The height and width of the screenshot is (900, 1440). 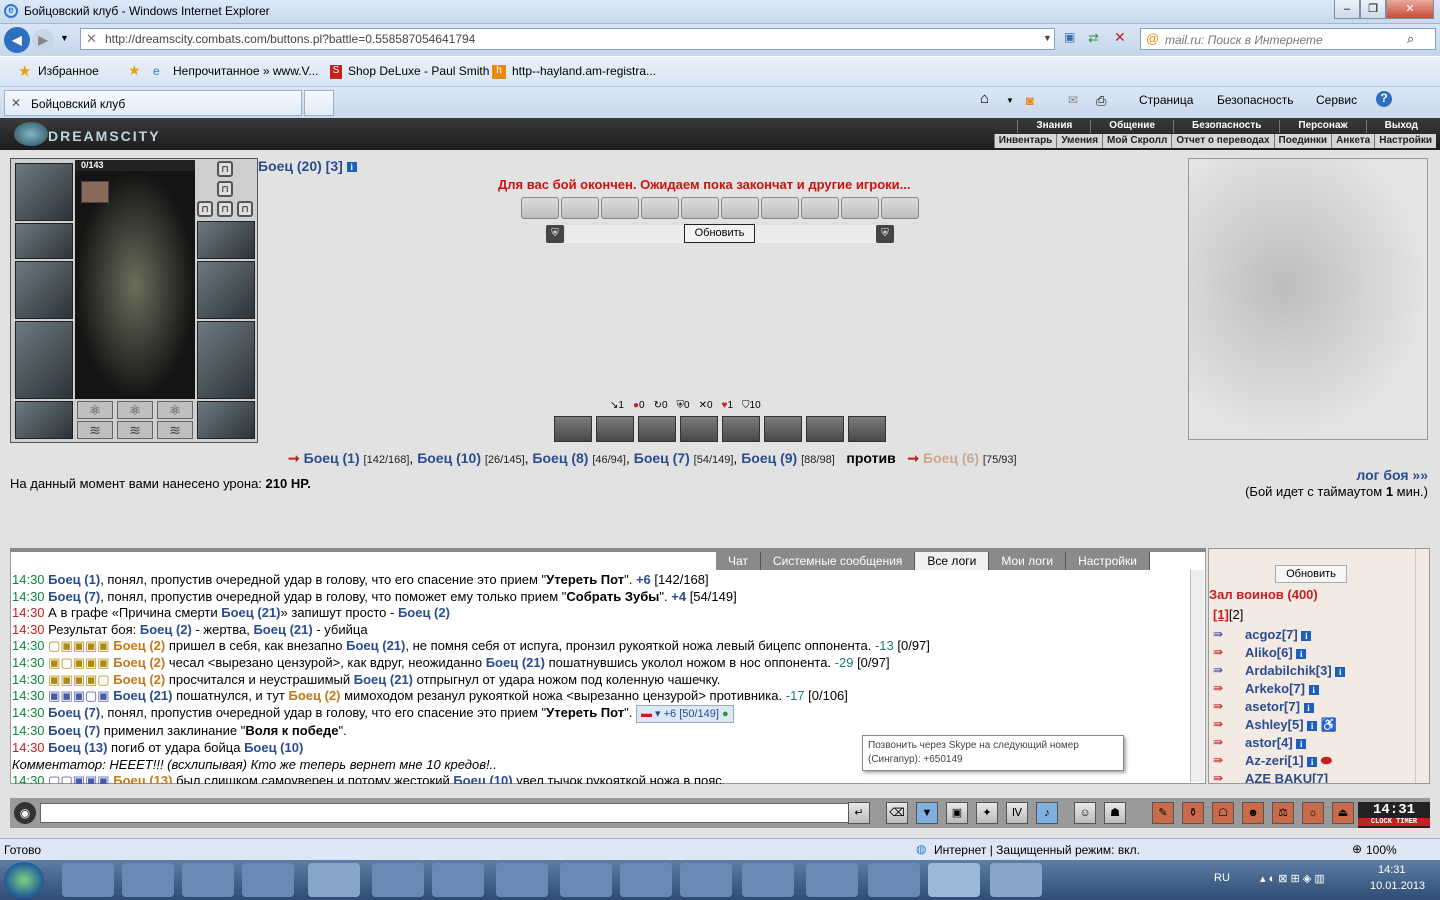 I want to click on menu-social: Общение, so click(x=1131, y=126).